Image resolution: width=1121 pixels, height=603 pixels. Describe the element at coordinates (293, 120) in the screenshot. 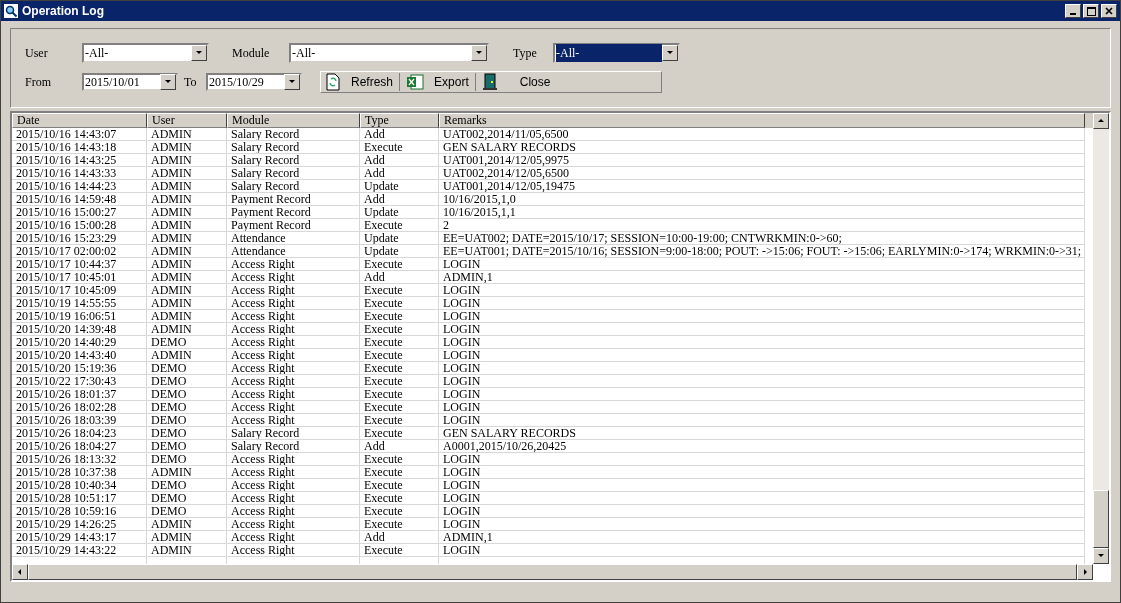

I see `column-header: Module` at that location.